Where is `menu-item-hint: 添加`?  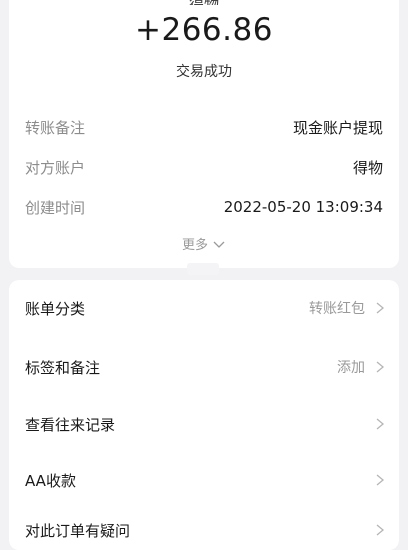
menu-item-hint: 添加 is located at coordinates (351, 368).